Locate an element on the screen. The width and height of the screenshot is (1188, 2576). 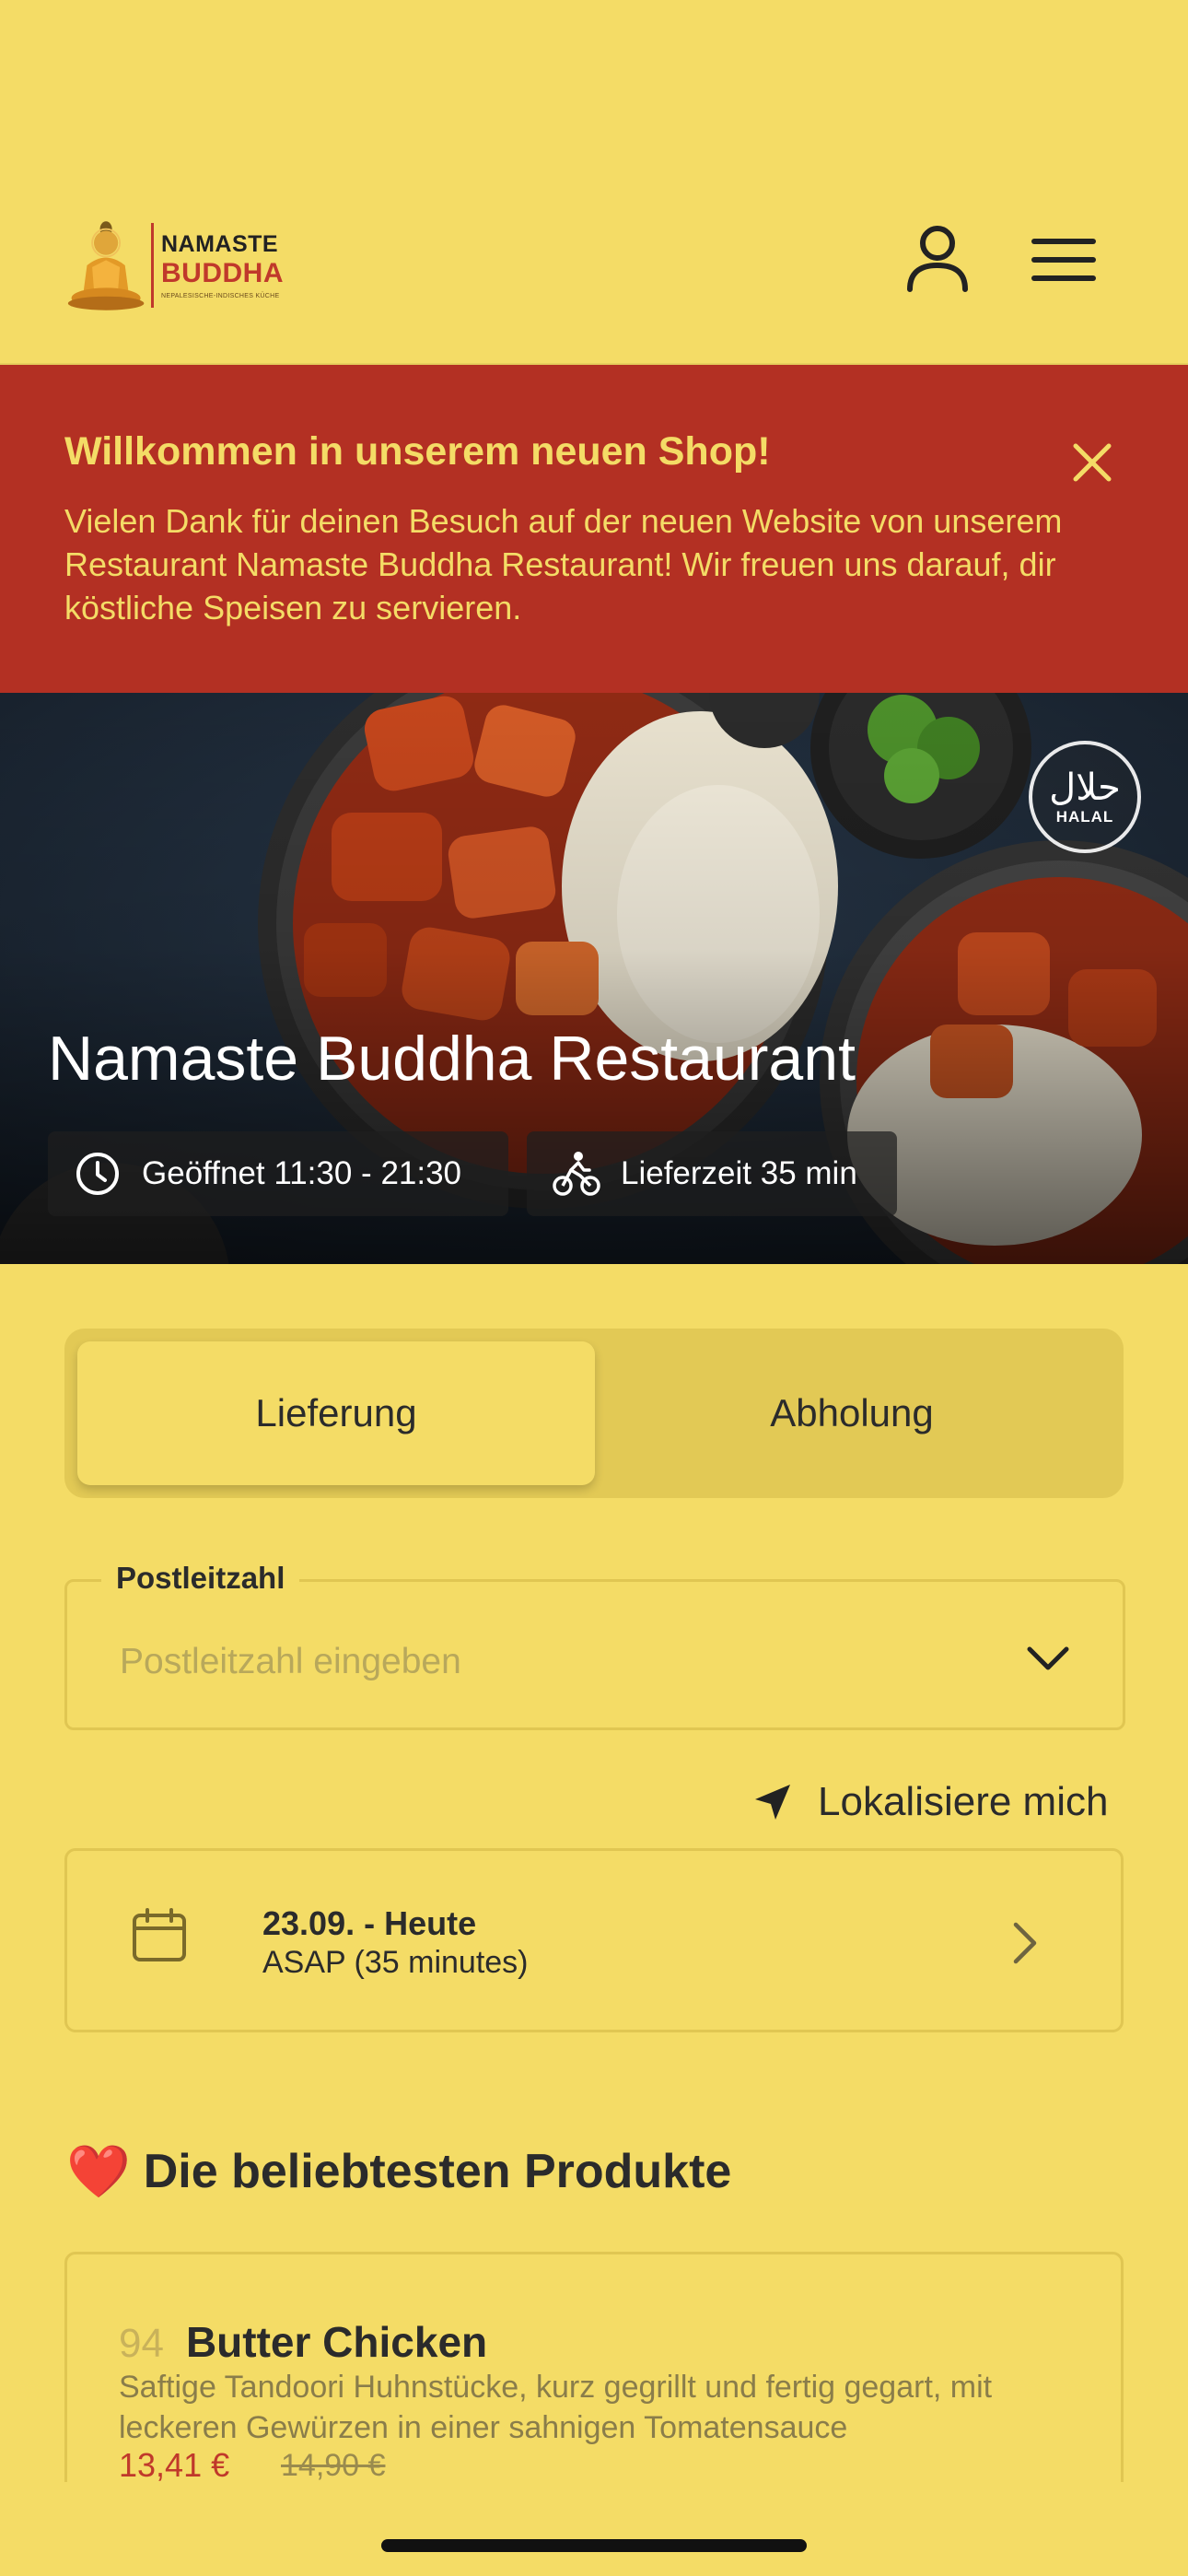
account-button is located at coordinates (937, 258).